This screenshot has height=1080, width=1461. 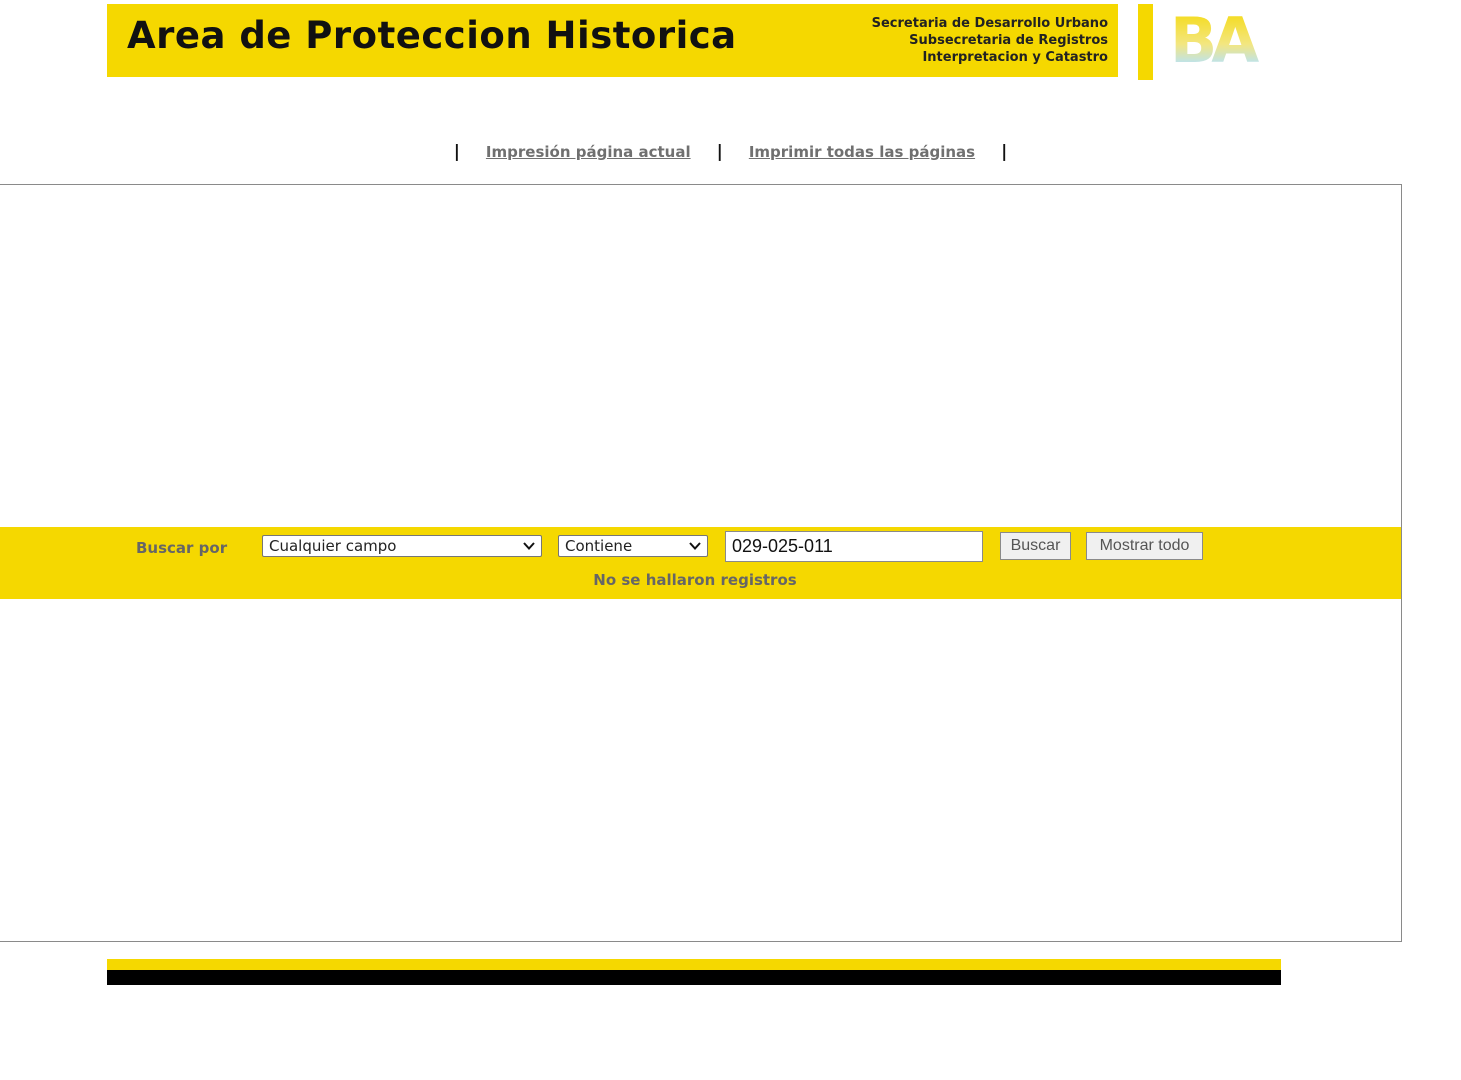 What do you see at coordinates (599, 546) in the screenshot?
I see `search-operator-value: Contiene` at bounding box center [599, 546].